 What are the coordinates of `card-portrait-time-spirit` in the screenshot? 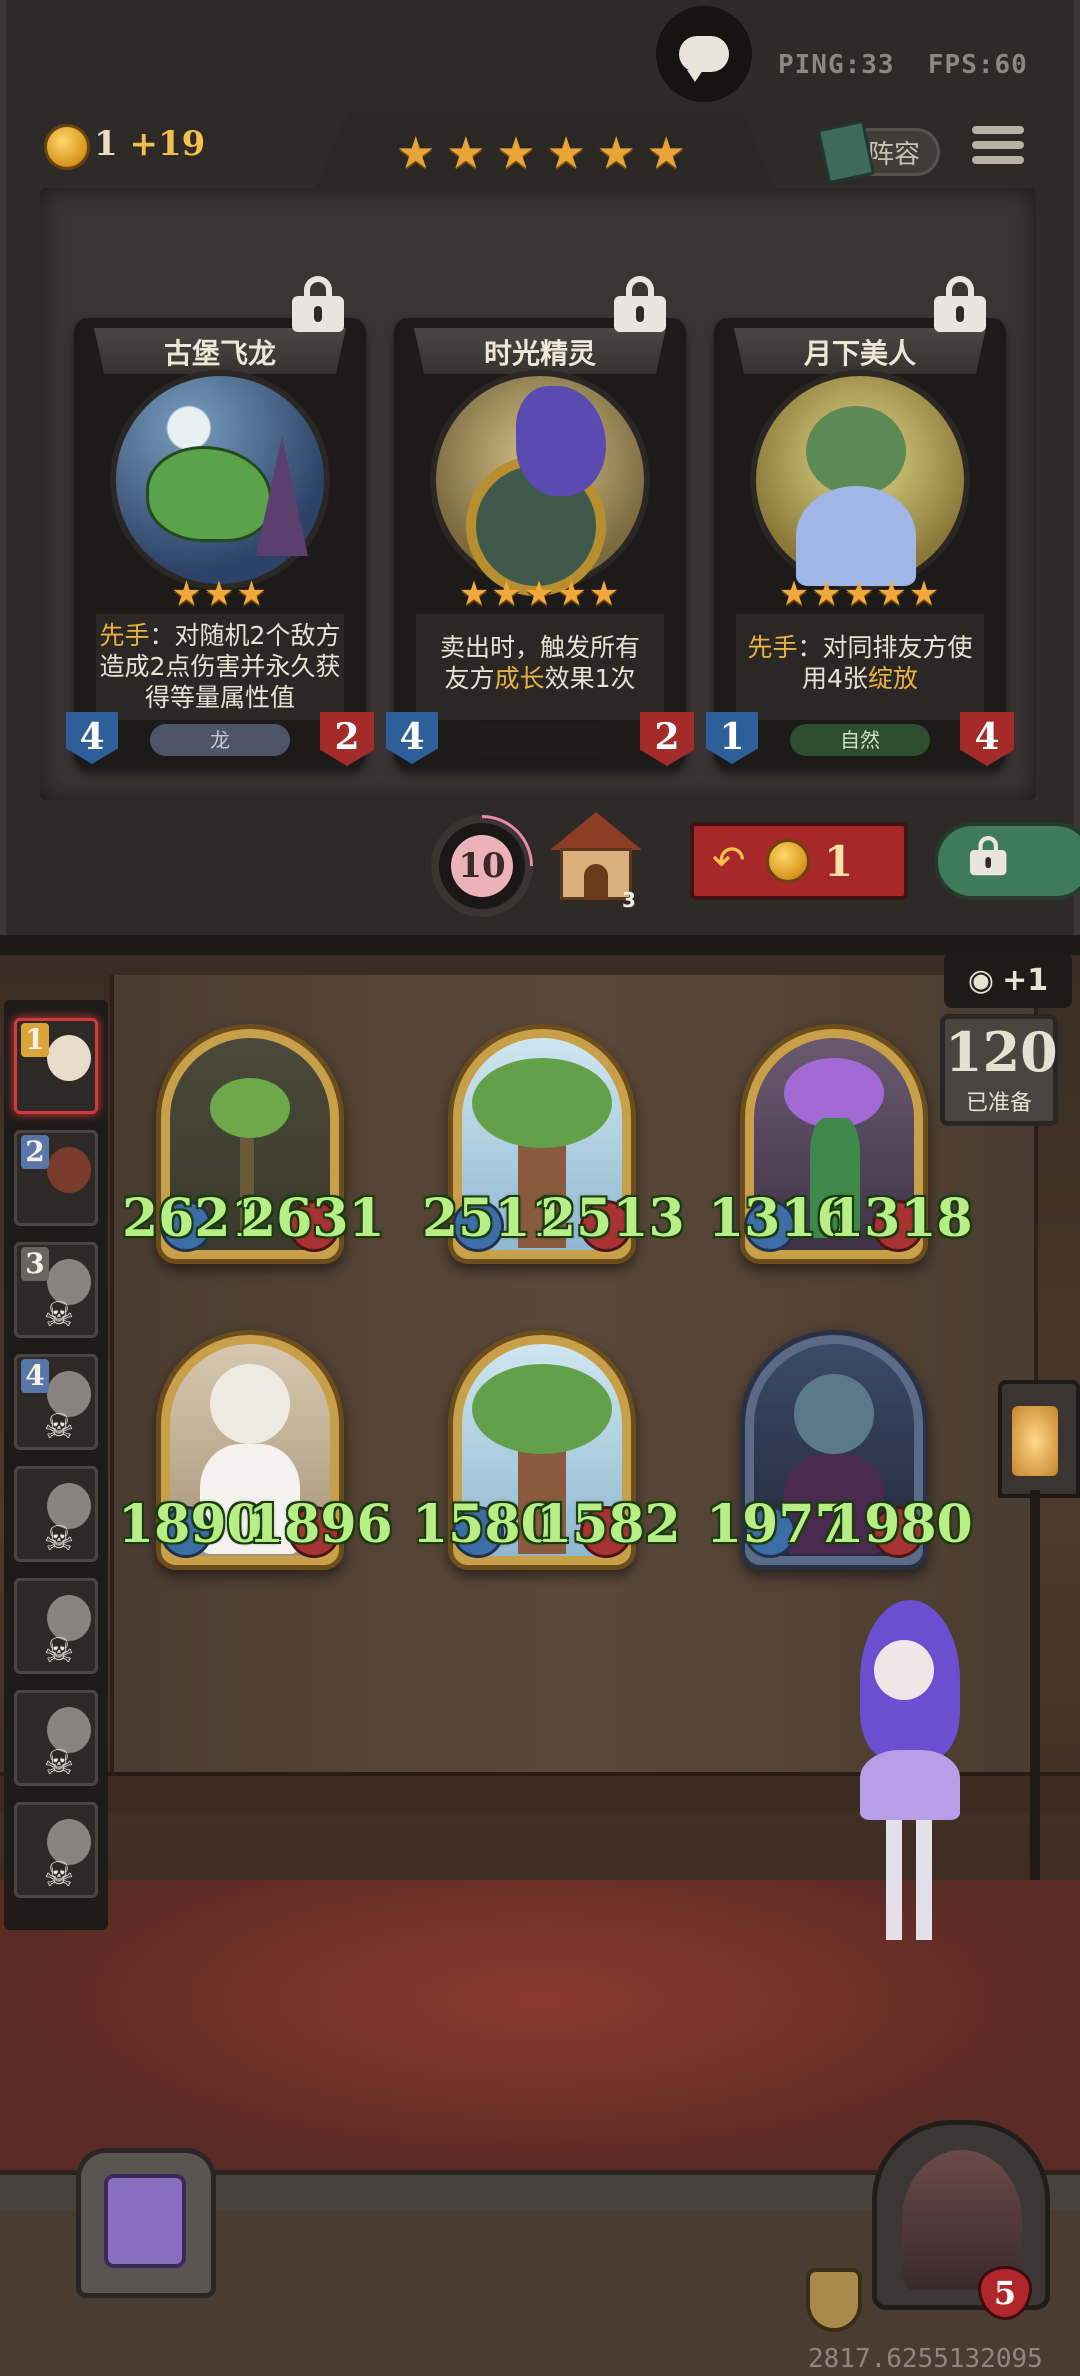 It's located at (540, 483).